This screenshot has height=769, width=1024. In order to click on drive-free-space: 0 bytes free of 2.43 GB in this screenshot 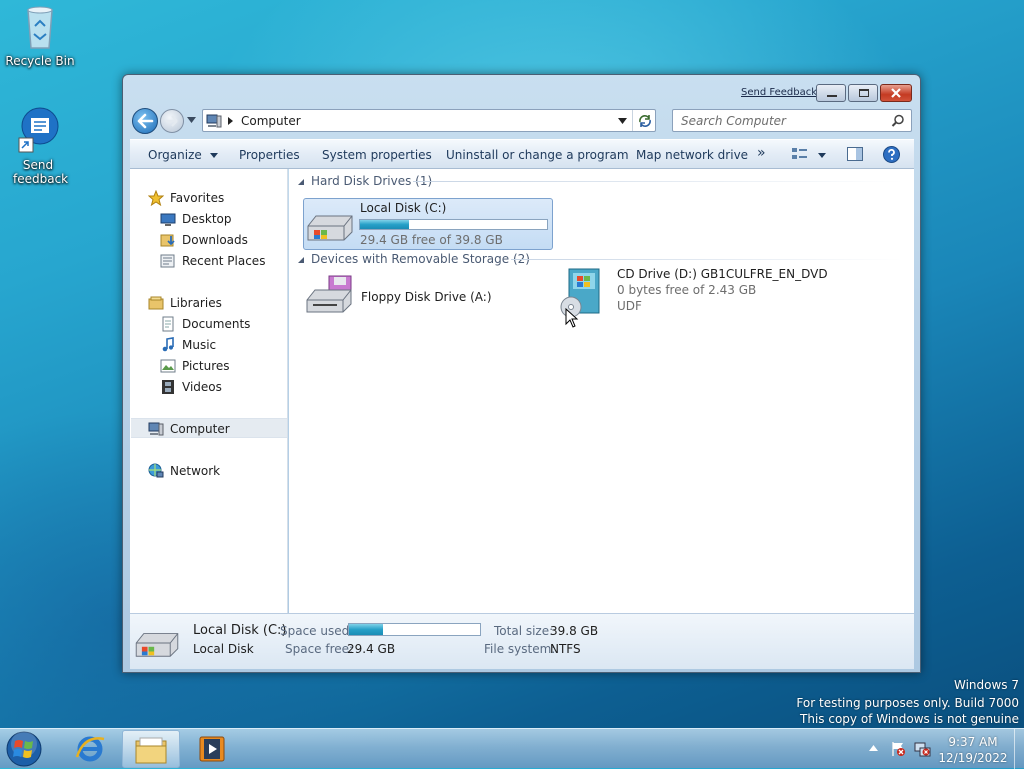, I will do `click(687, 290)`.